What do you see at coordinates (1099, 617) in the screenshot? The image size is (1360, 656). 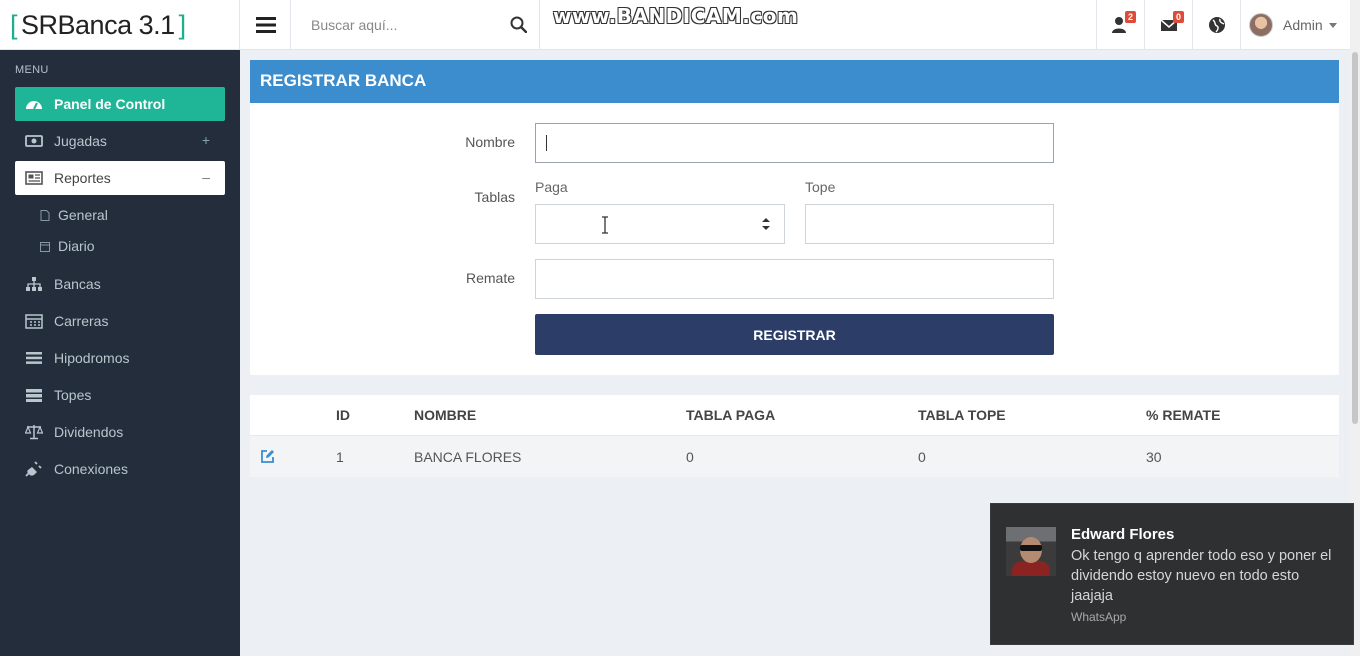 I see `notification-app-name: WhatsApp` at bounding box center [1099, 617].